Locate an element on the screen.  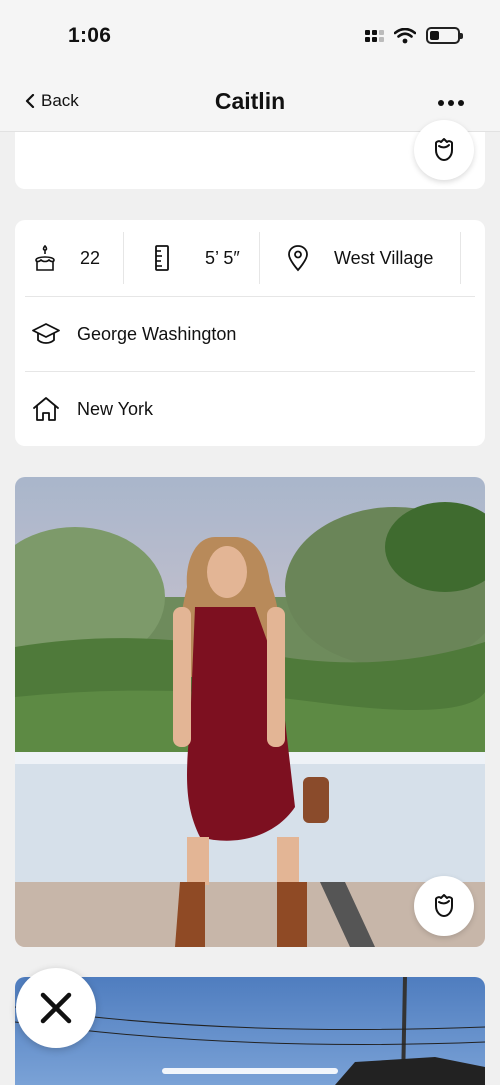
status-icons is located at coordinates (414, 35).